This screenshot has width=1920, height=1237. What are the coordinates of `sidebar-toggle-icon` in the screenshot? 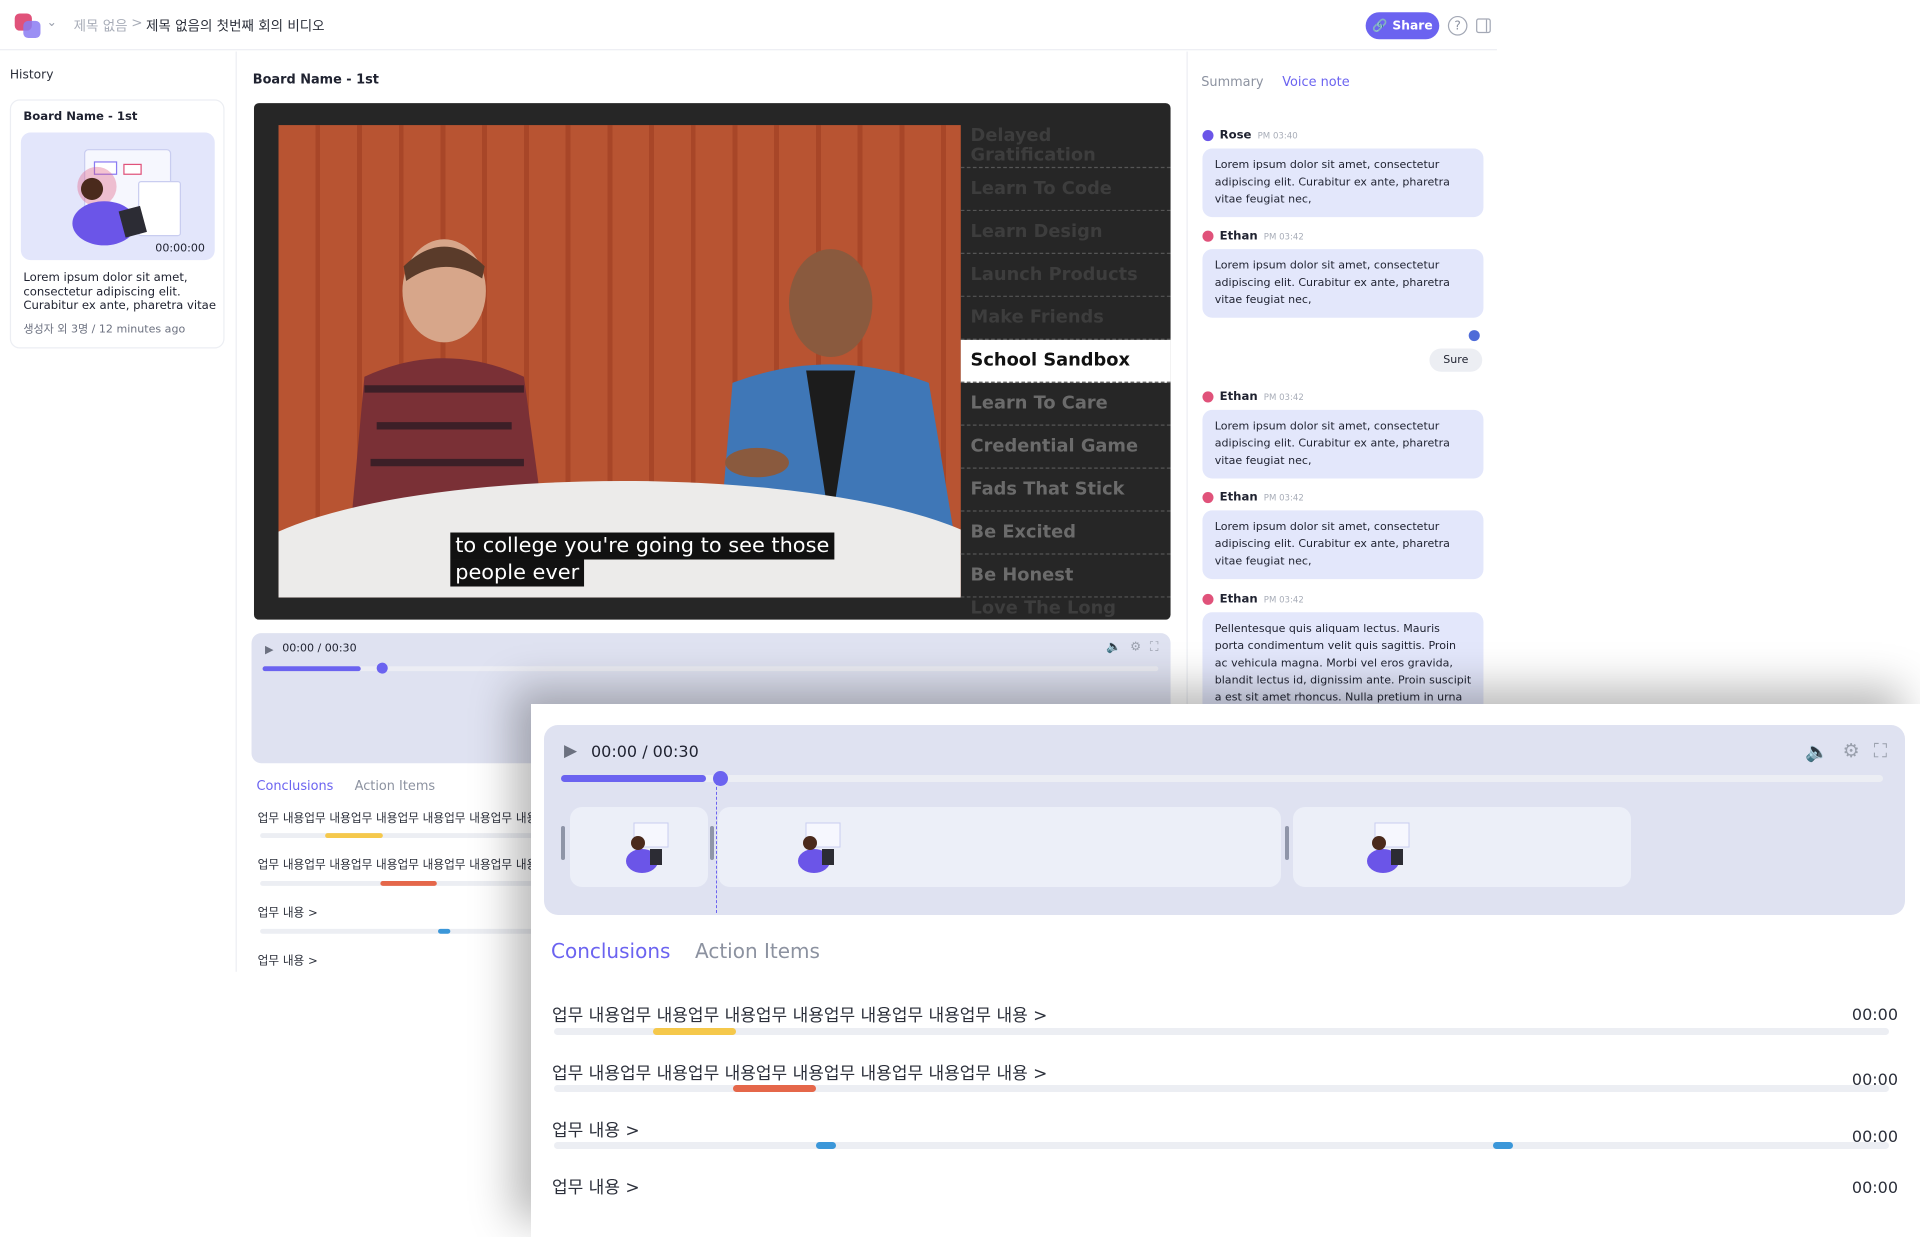 It's located at (1483, 26).